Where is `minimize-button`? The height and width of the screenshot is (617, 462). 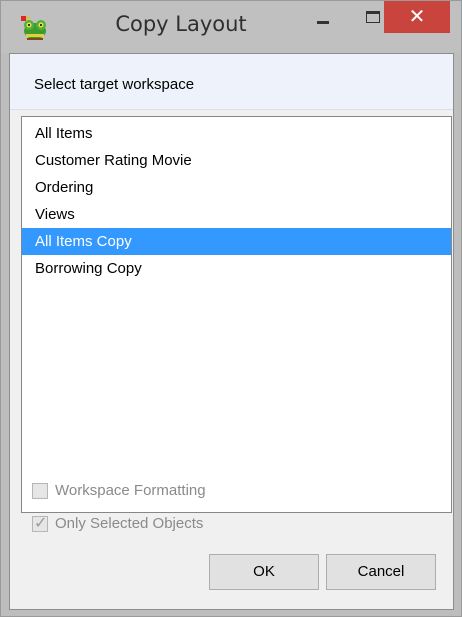 minimize-button is located at coordinates (323, 17).